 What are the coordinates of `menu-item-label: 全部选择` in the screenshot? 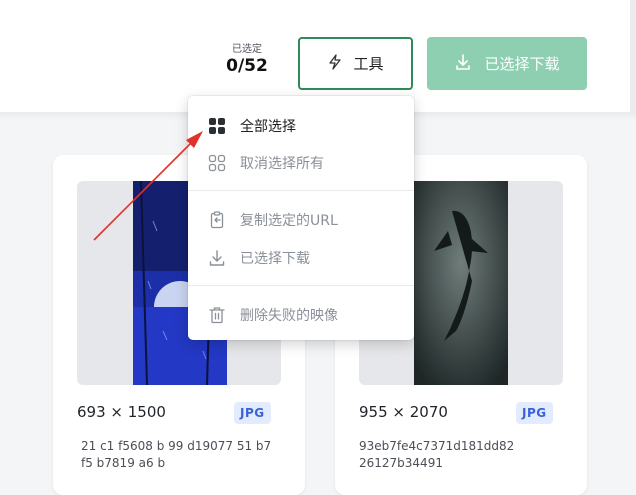 It's located at (268, 127).